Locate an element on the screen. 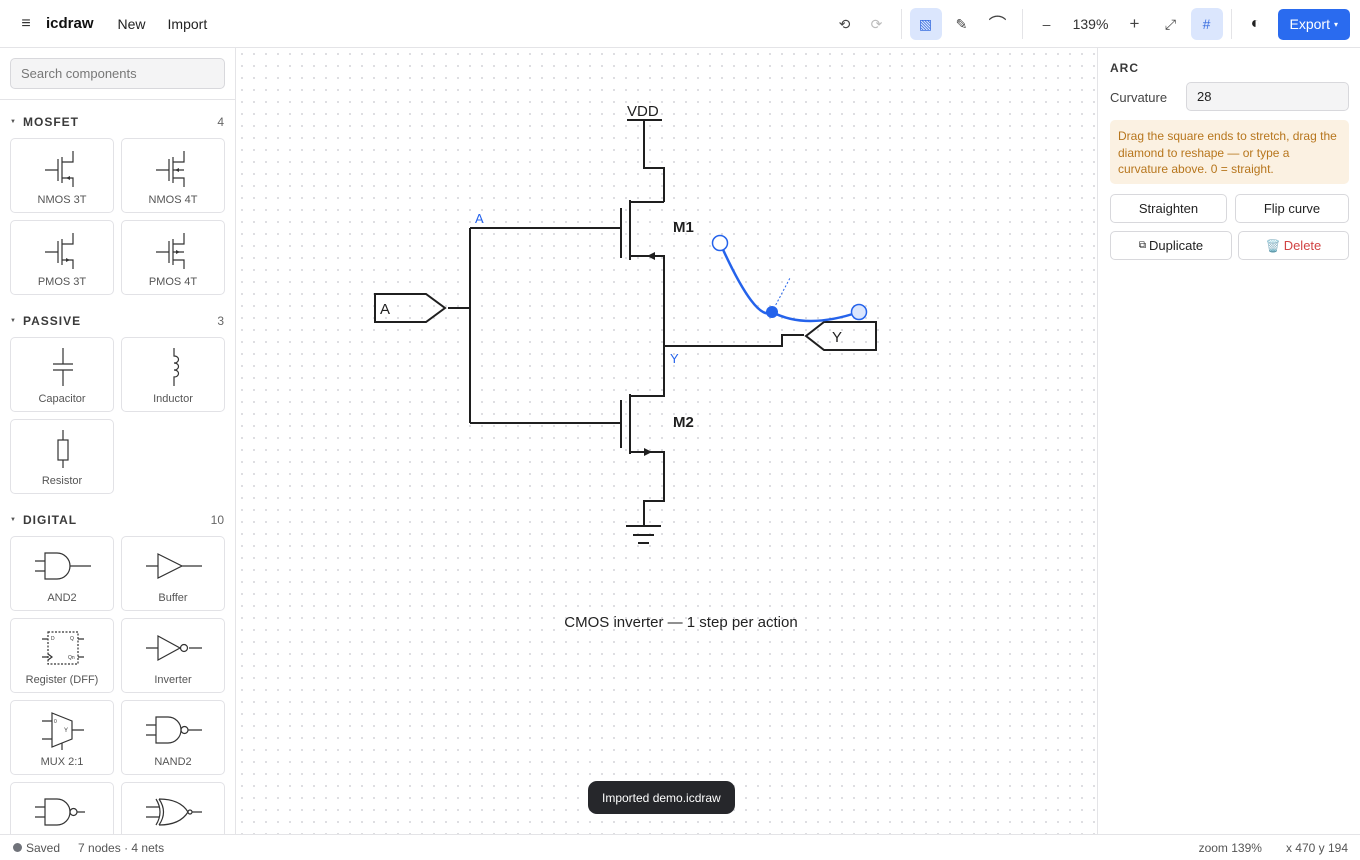  curvature-label: Curvature is located at coordinates (1139, 97).